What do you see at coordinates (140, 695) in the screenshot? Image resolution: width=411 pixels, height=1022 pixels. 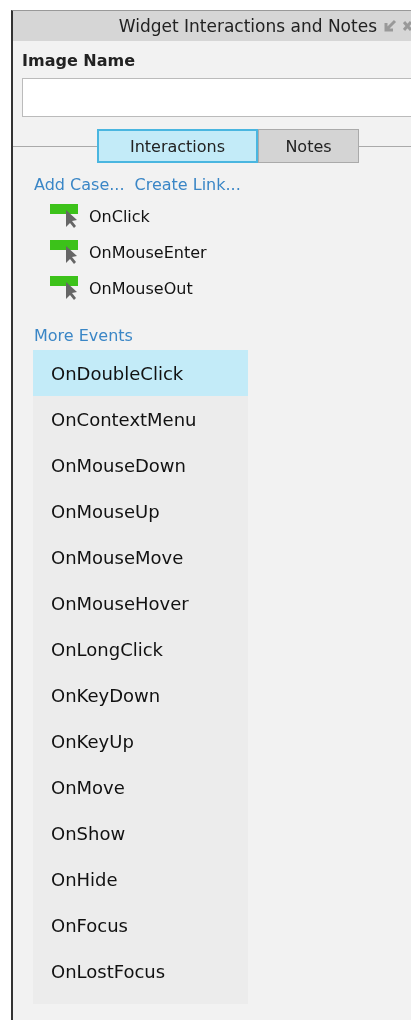 I see `list-item: OnKeyDown` at bounding box center [140, 695].